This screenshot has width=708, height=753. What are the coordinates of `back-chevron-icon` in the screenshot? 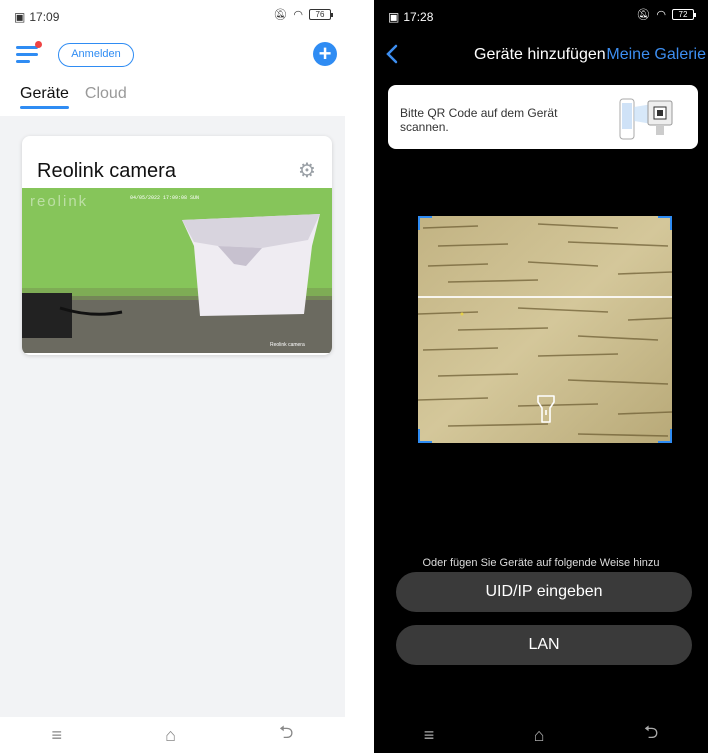 It's located at (392, 54).